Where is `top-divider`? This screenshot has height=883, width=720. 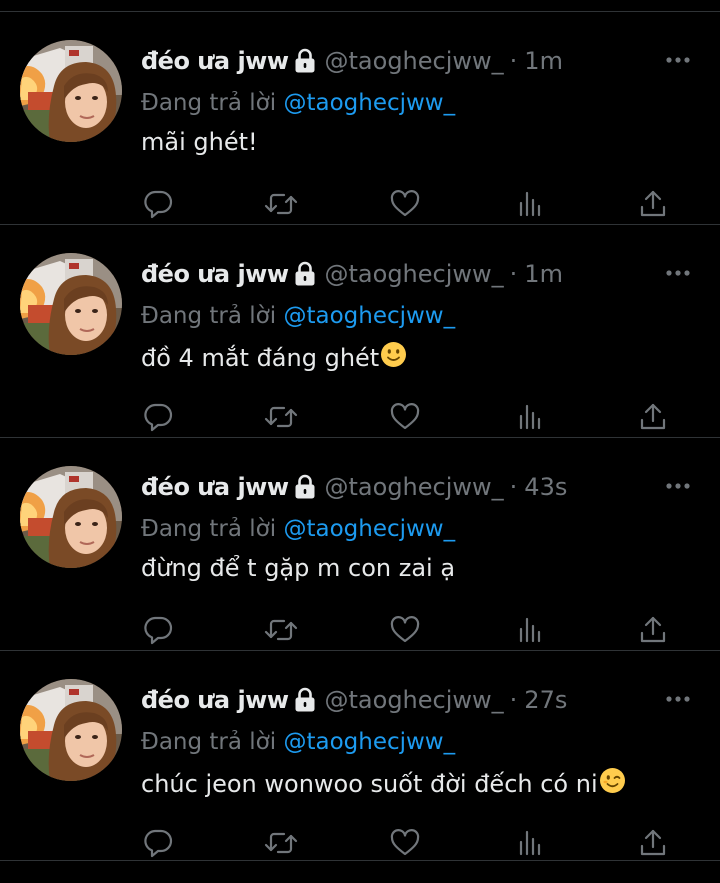
top-divider is located at coordinates (360, 6).